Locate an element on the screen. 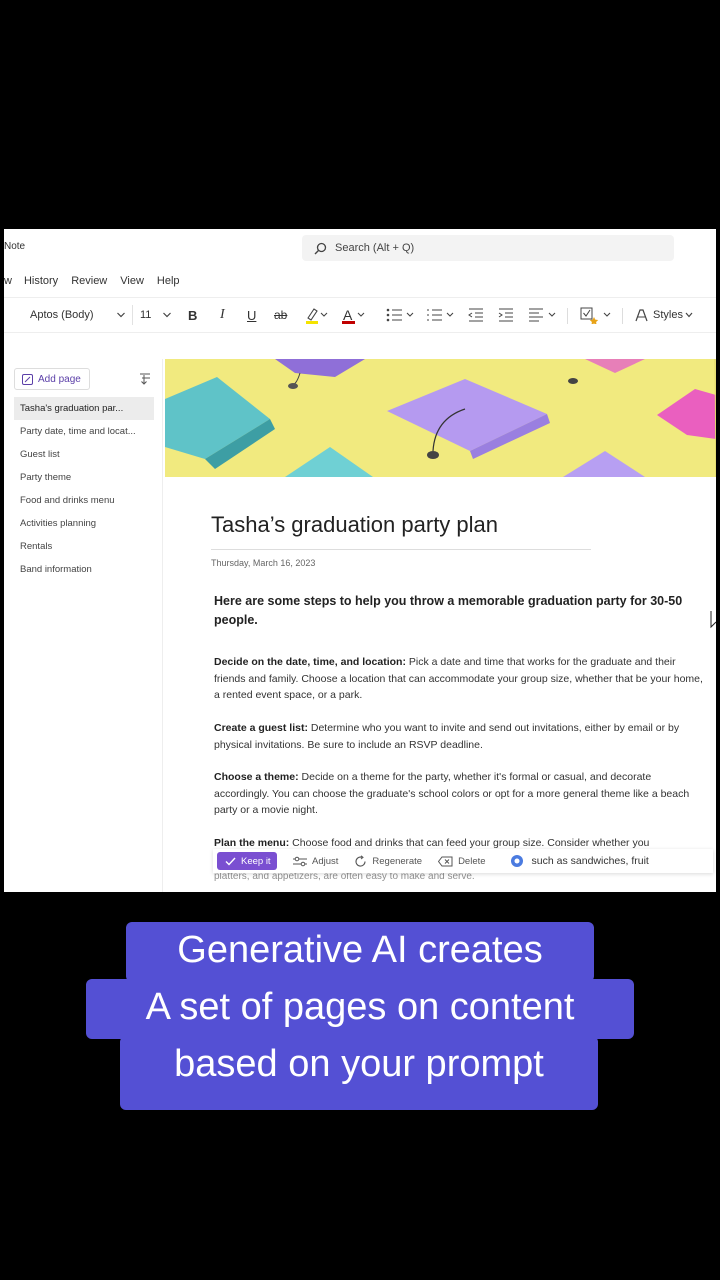 Image resolution: width=720 pixels, height=1280 pixels. menu-help: Help is located at coordinates (168, 281).